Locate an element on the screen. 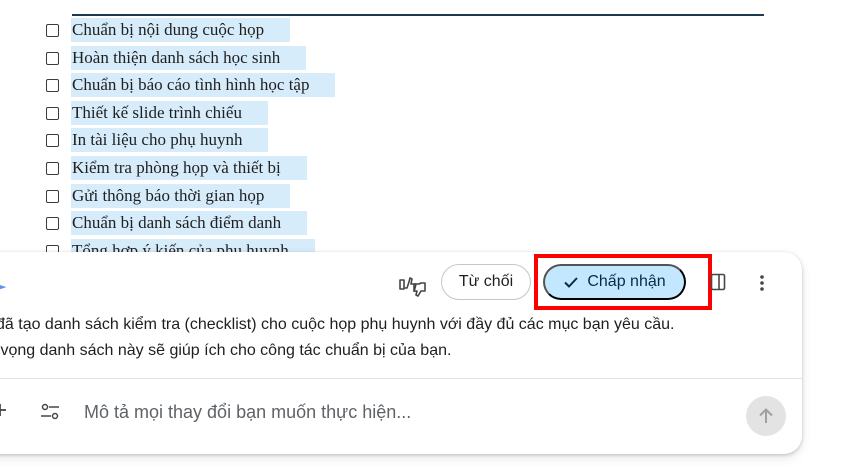 The width and height of the screenshot is (856, 468). prompt-input is located at coordinates (384, 412).